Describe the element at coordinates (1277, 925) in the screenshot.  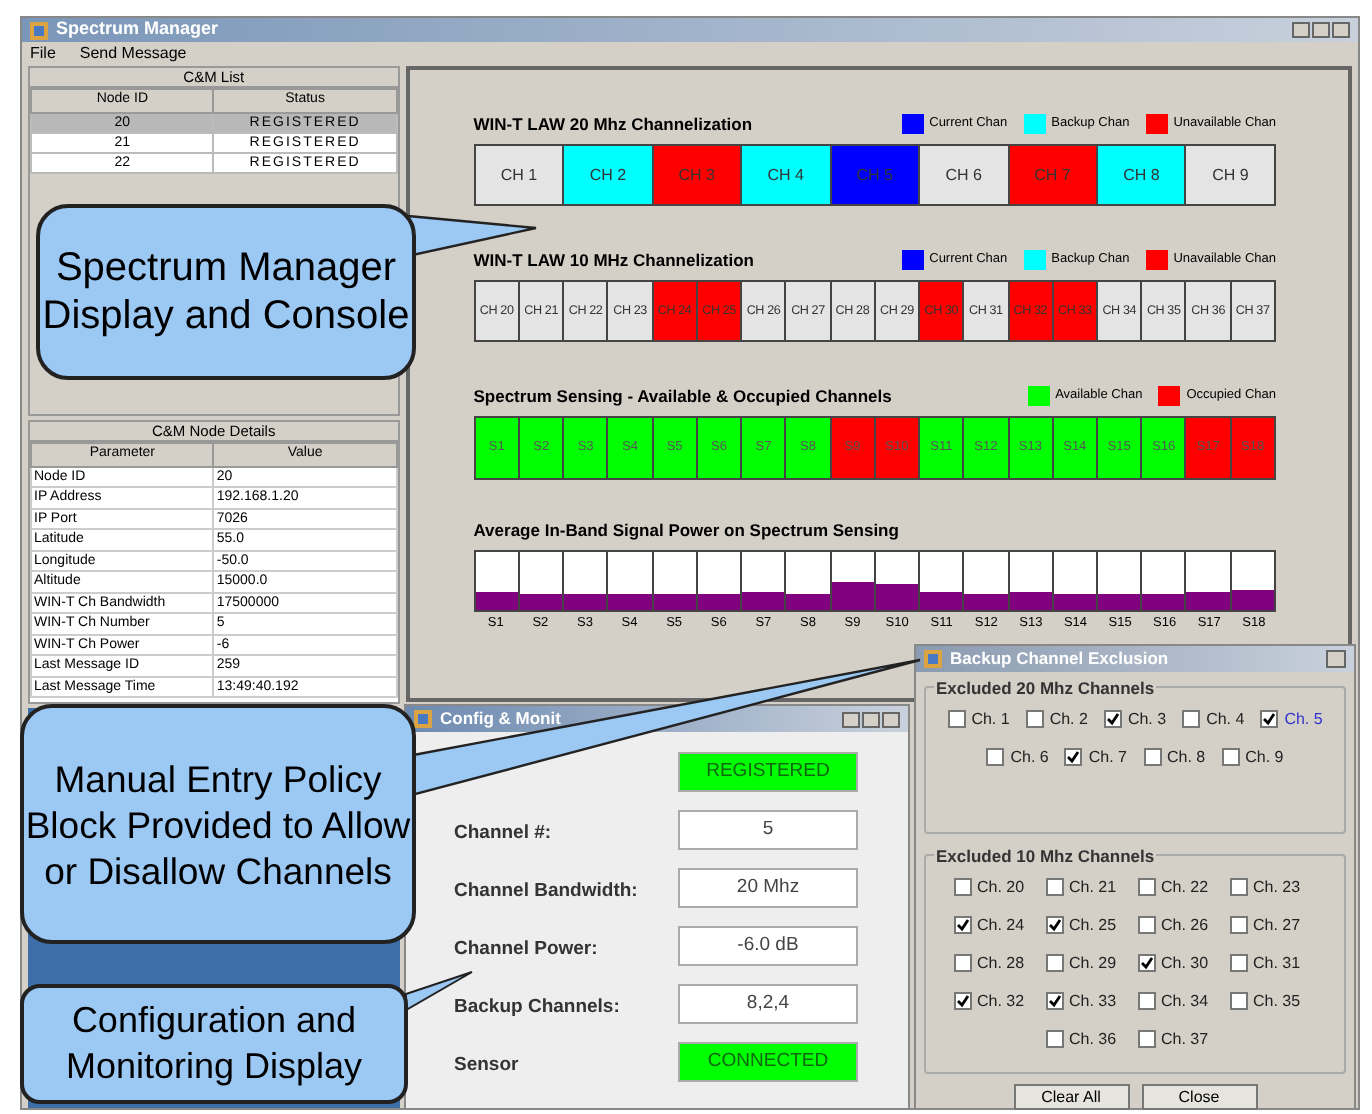
I see `checkbox-label: Ch. 27` at that location.